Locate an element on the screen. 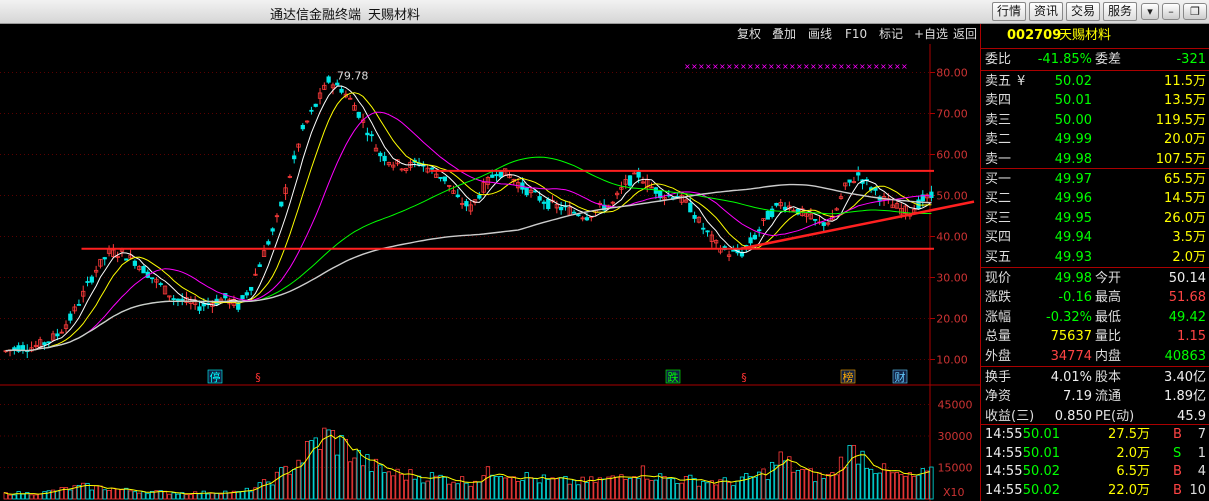 The width and height of the screenshot is (1209, 501). bid-price: 49.96 is located at coordinates (1073, 199).